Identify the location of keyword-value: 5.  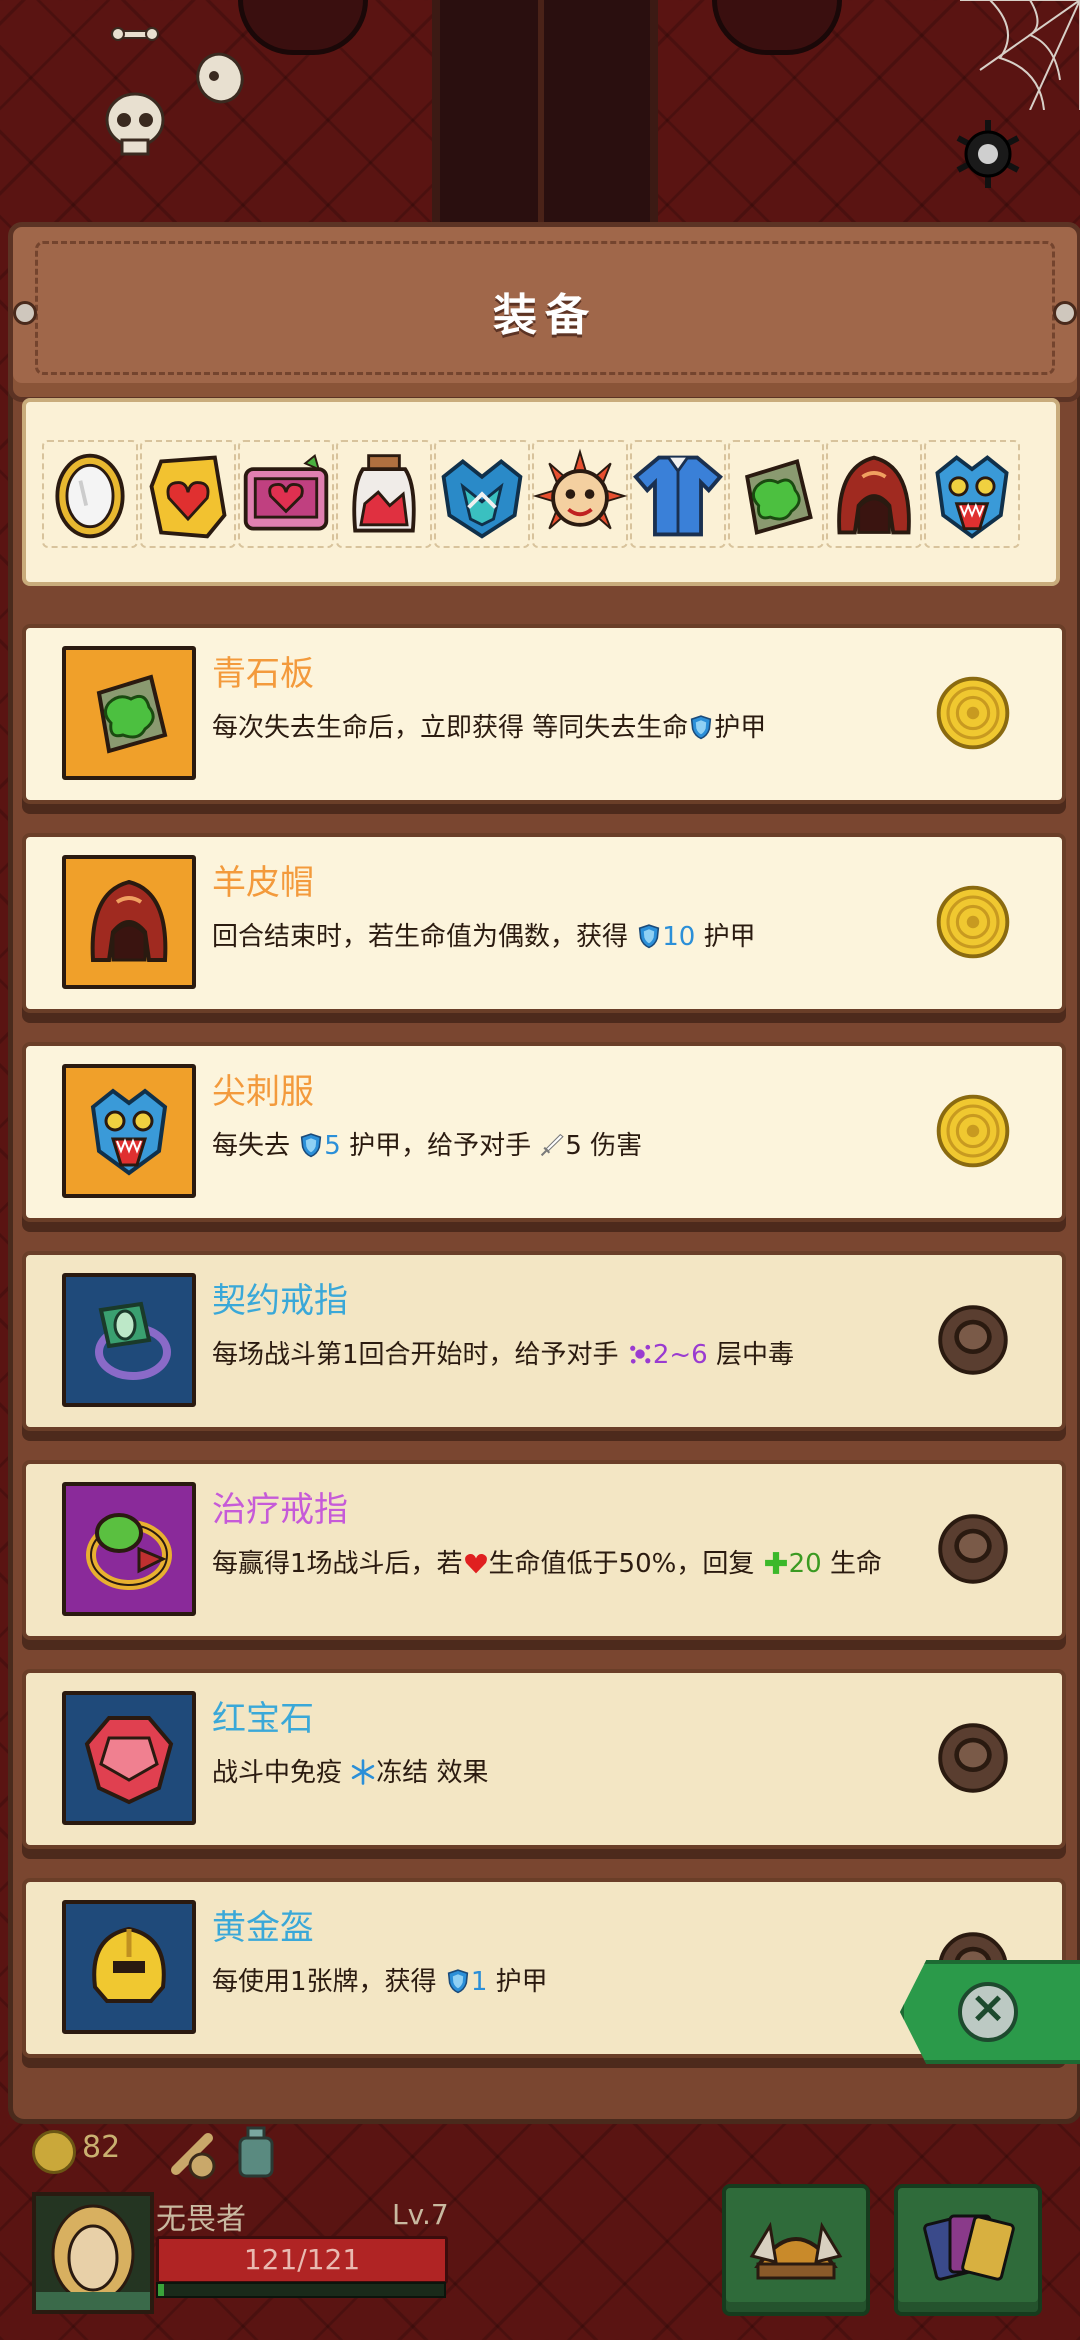
(332, 1146).